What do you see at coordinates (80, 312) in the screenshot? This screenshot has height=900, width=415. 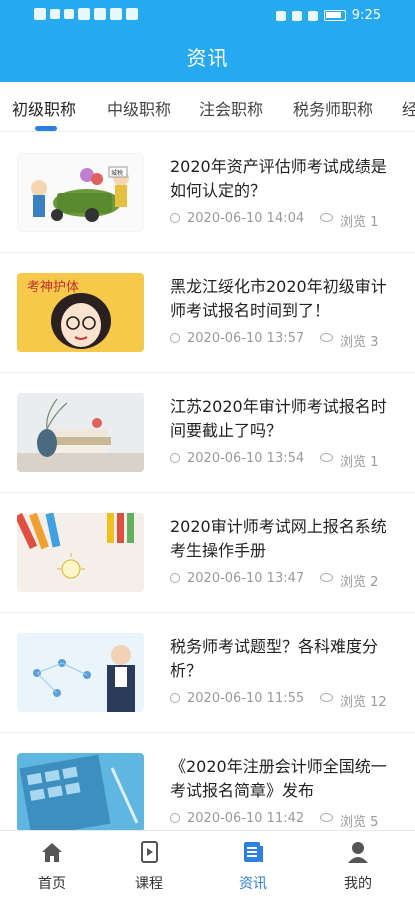 I see `exam-girl-cartoon-image: 考神护体` at bounding box center [80, 312].